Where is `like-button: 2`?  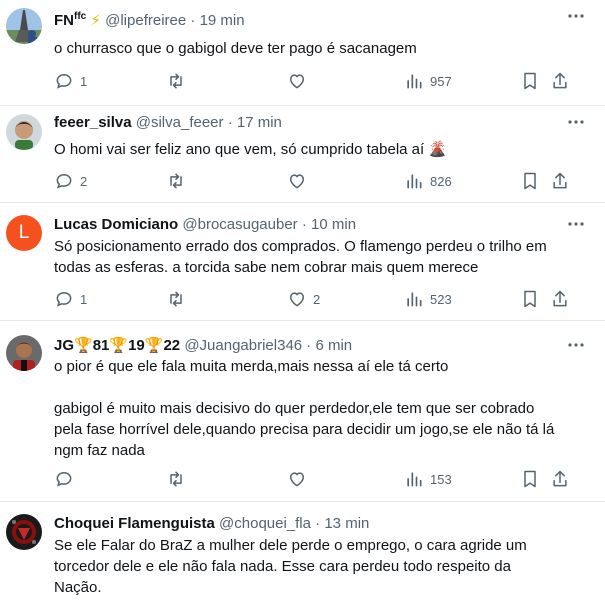
like-button: 2 is located at coordinates (303, 299).